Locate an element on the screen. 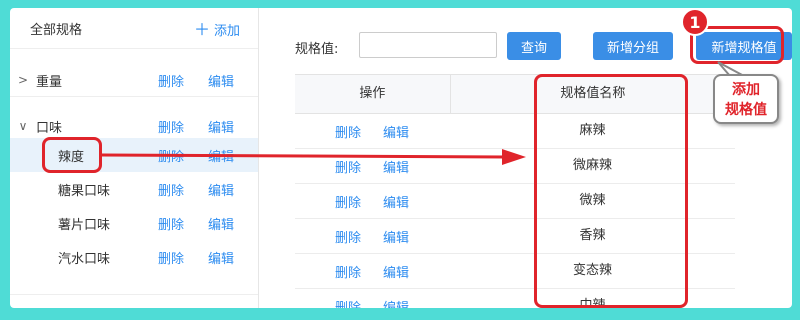 The height and width of the screenshot is (320, 800). callout-line-1: 添加 is located at coordinates (746, 90).